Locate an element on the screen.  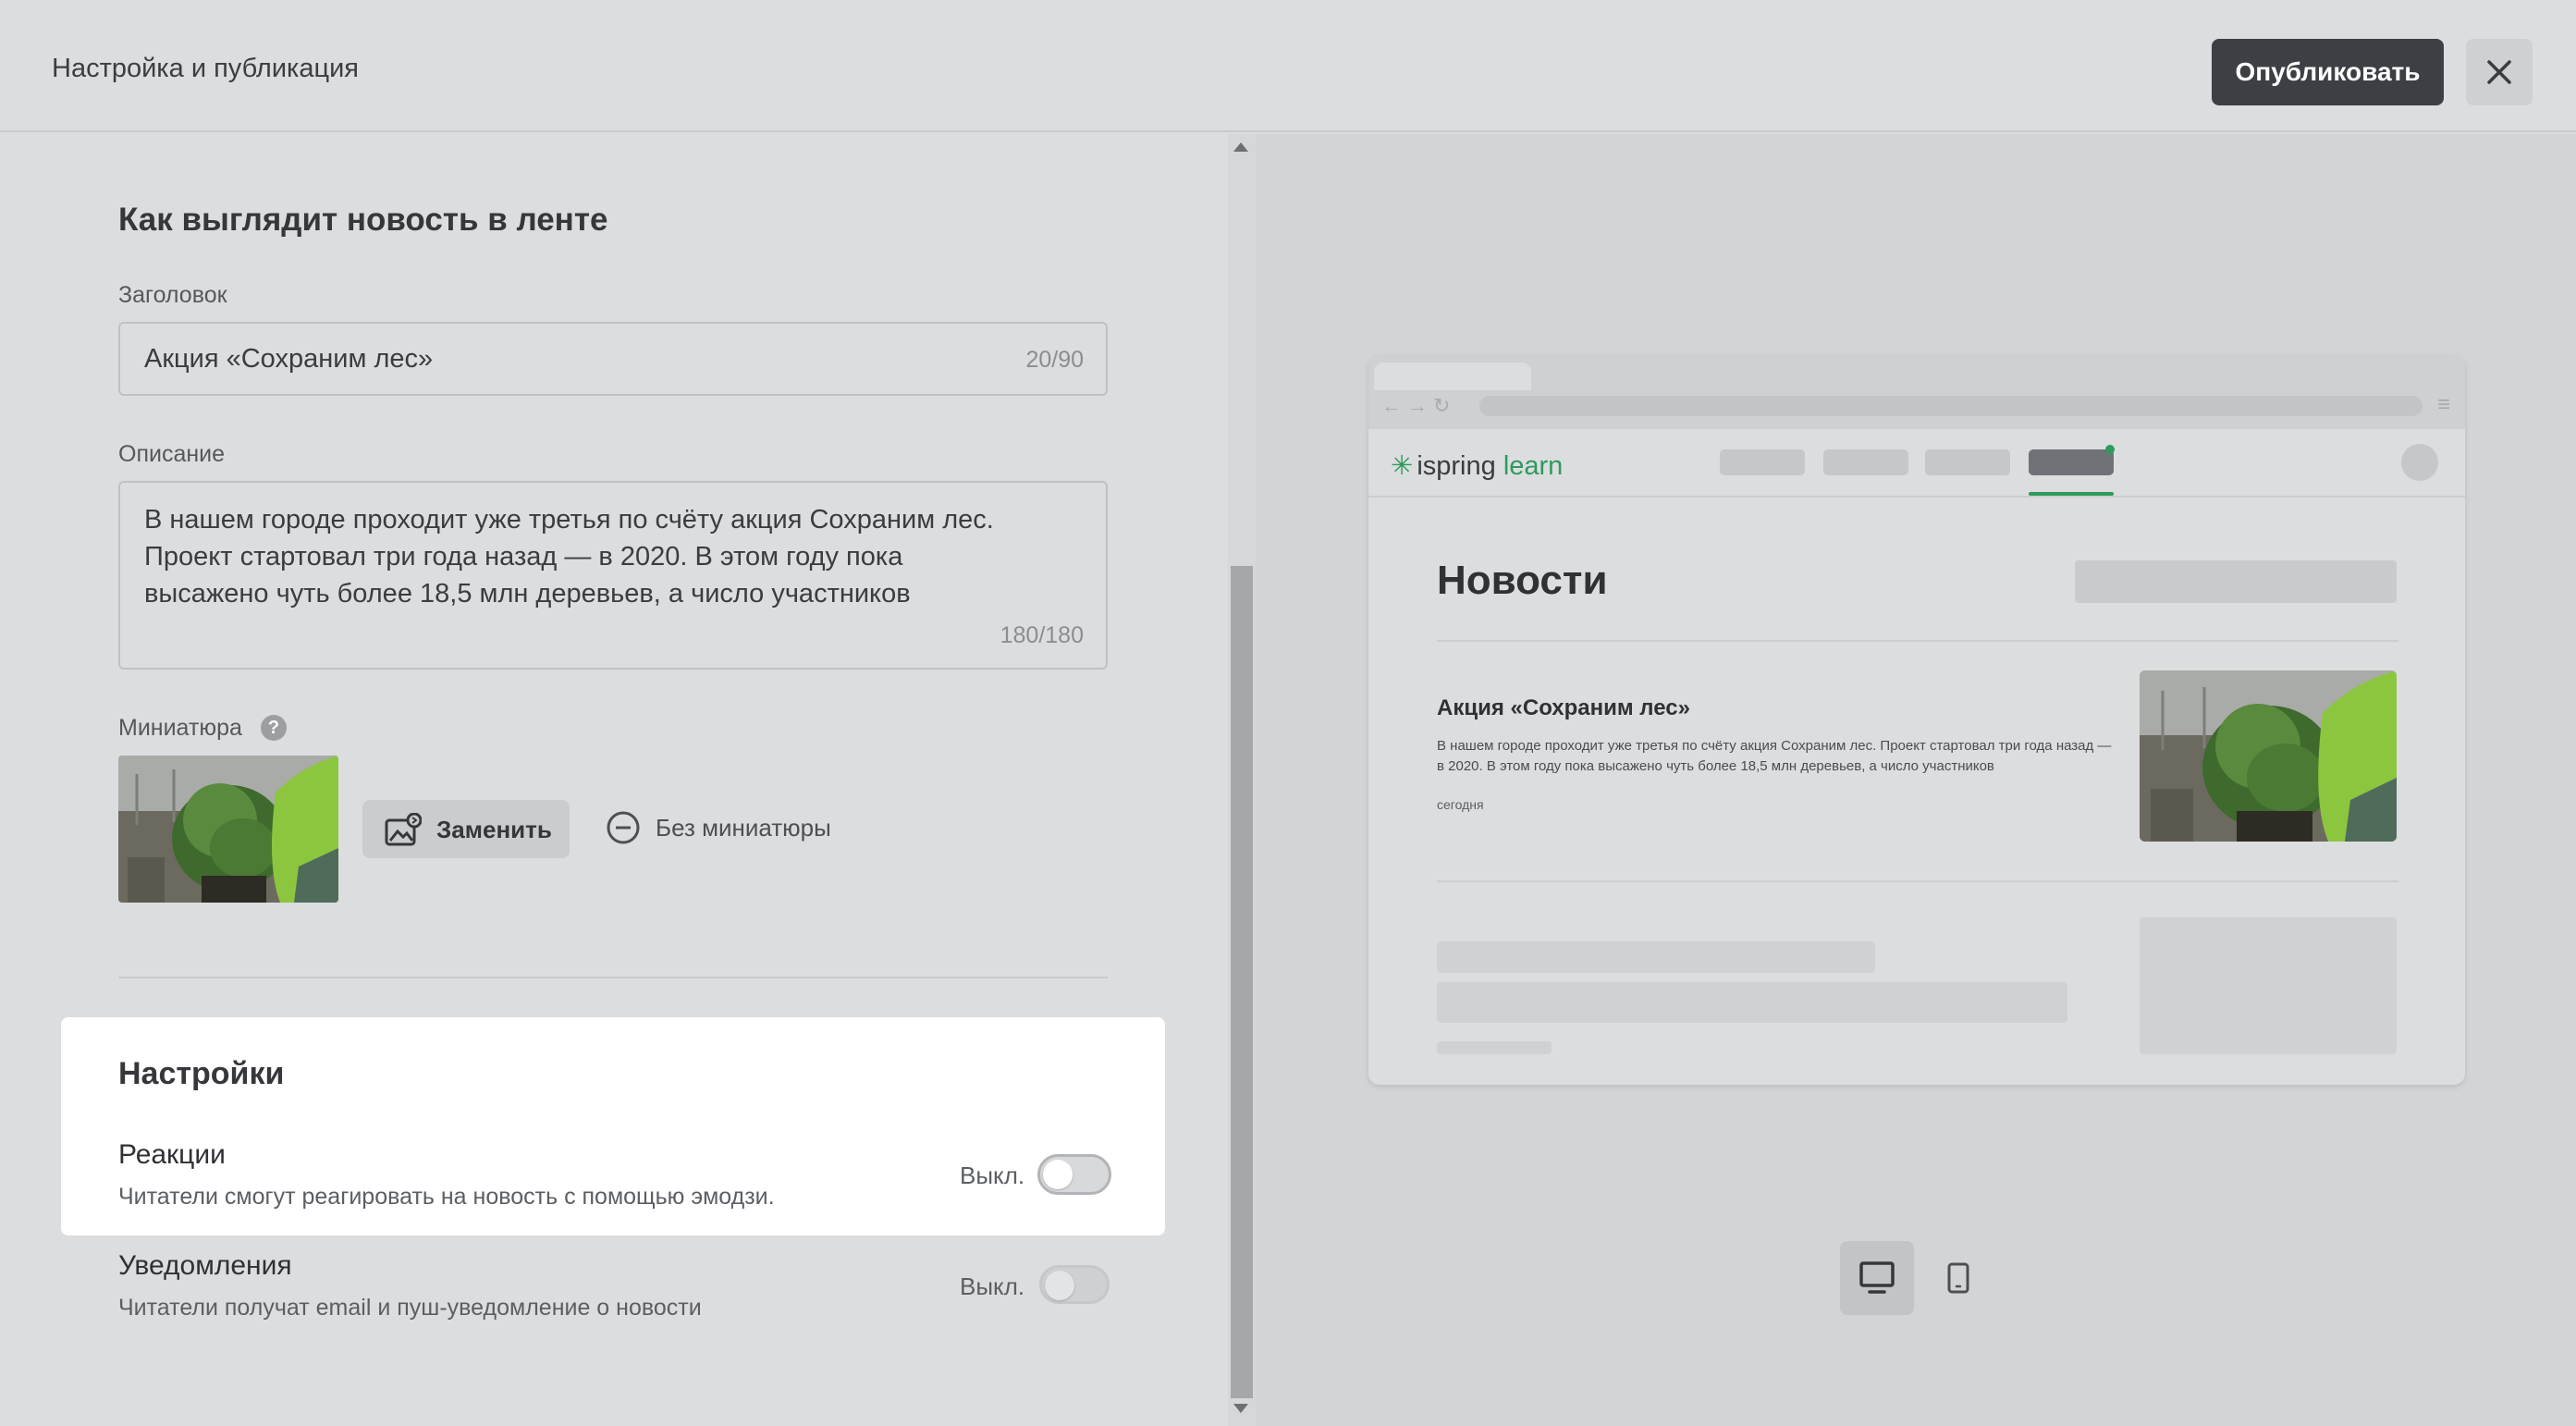
browser-menu-icon: ≡ is located at coordinates (2443, 405).